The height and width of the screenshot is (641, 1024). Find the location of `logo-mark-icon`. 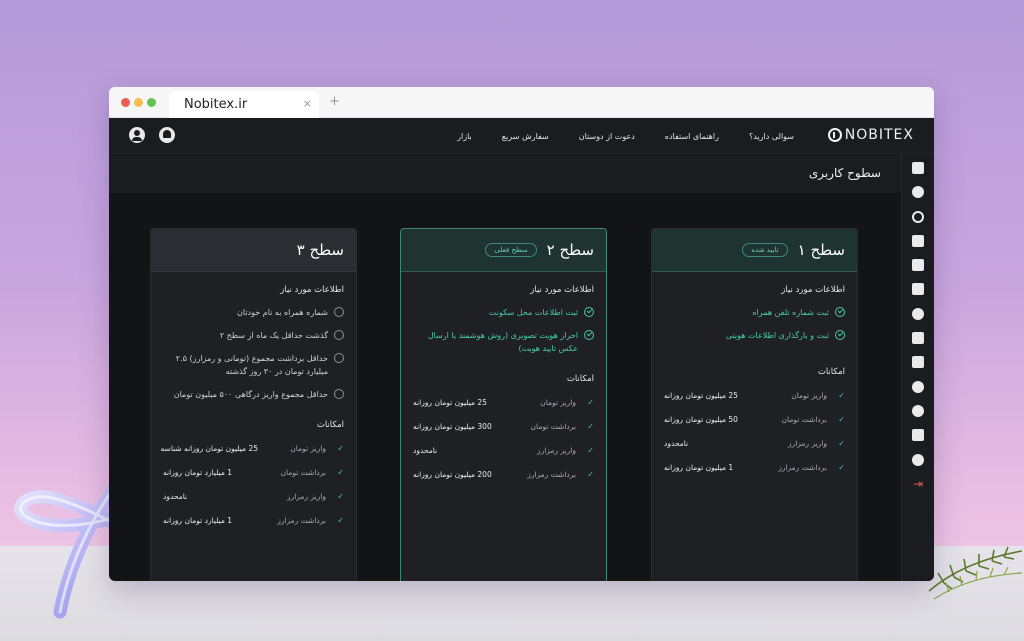

logo-mark-icon is located at coordinates (834, 135).